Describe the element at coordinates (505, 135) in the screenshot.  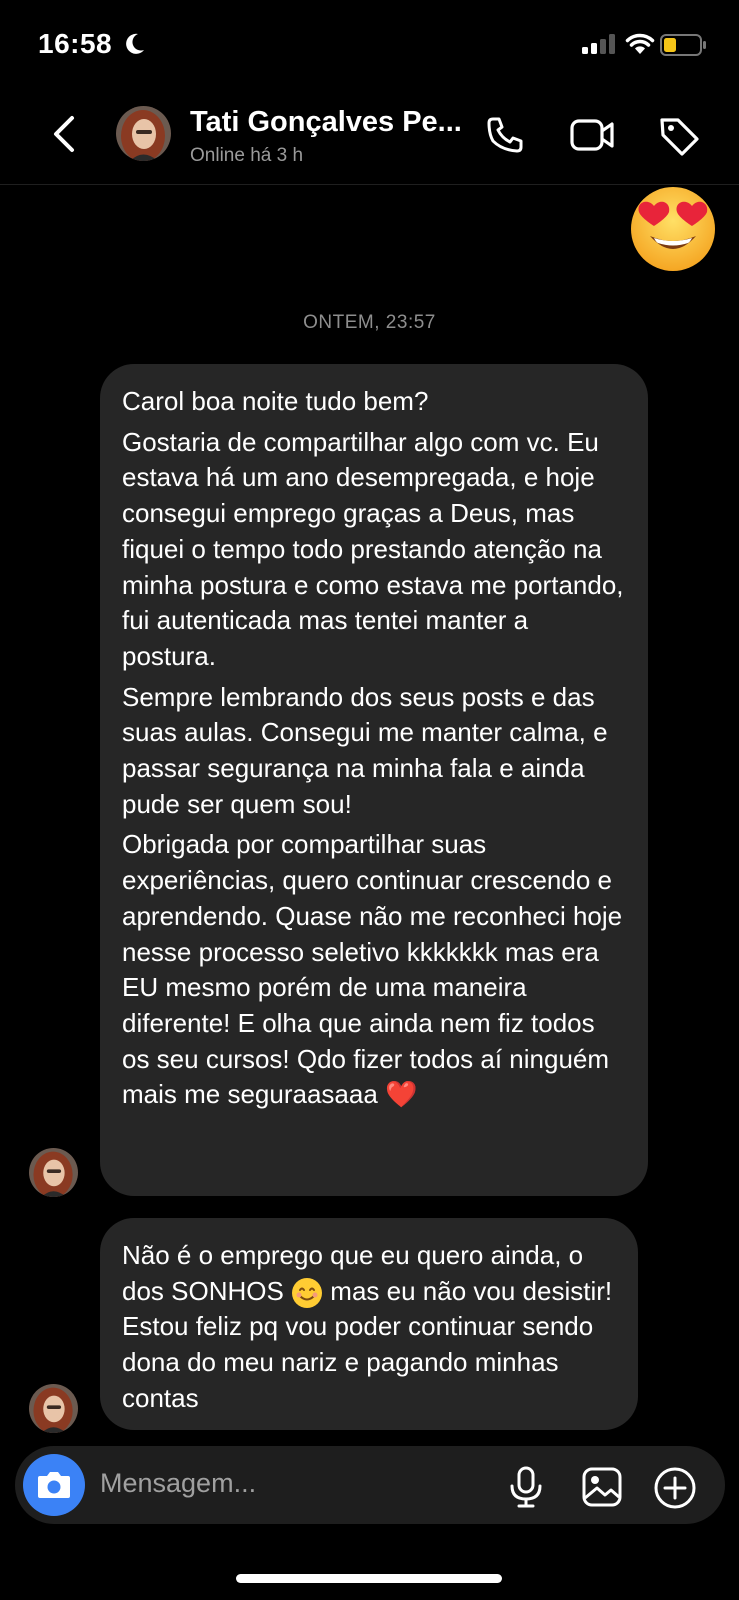
I see `phone-call-icon` at that location.